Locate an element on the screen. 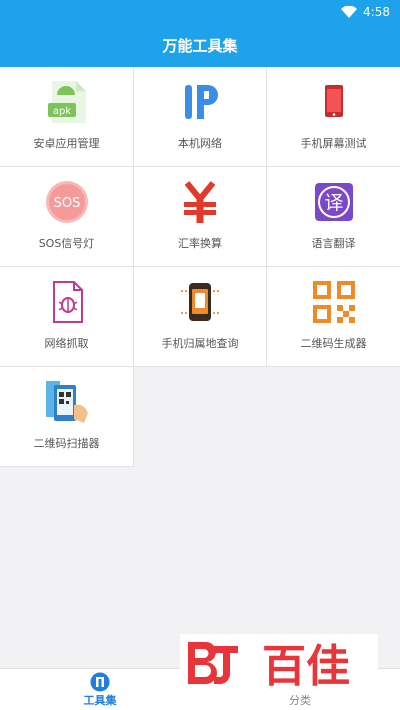  toolbox-icon is located at coordinates (100, 681).